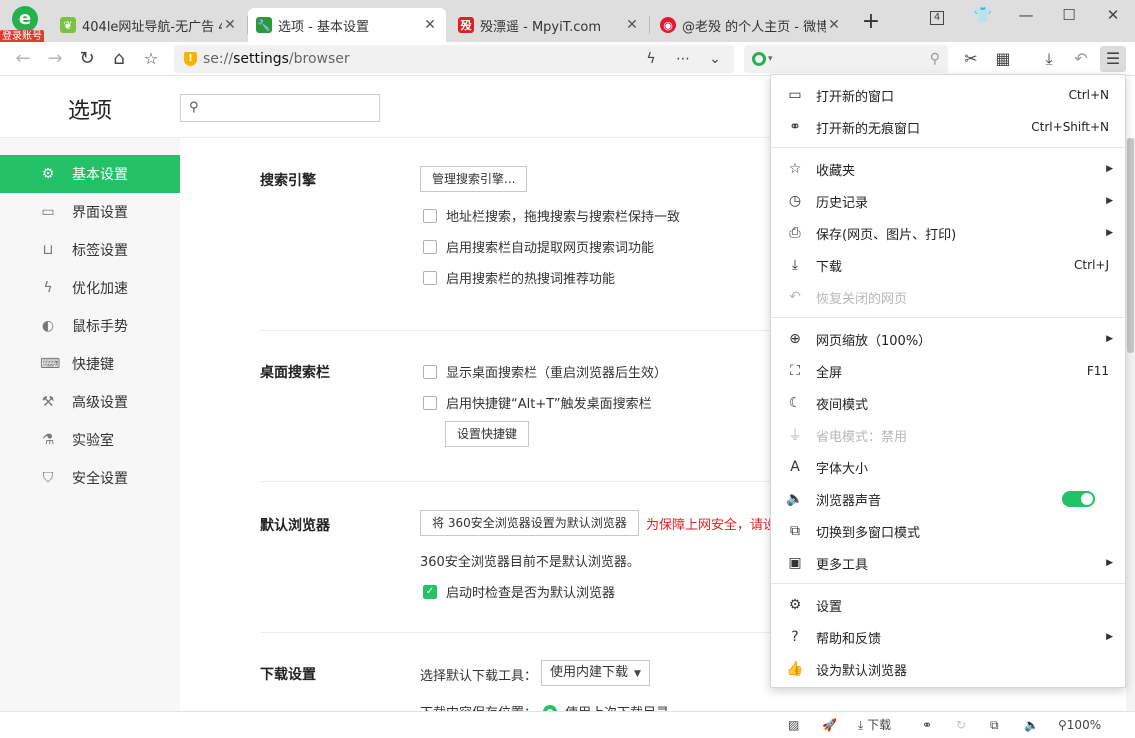 This screenshot has height=738, width=1135. Describe the element at coordinates (948, 371) in the screenshot. I see `menu-item-fullscreen: ⛶ 全屏 F11` at that location.